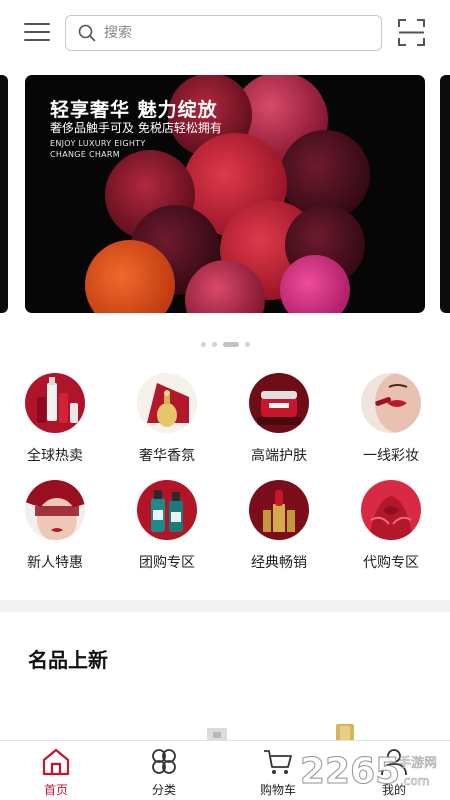 This screenshot has width=450, height=800. I want to click on skincare-bottles-icon, so click(55, 403).